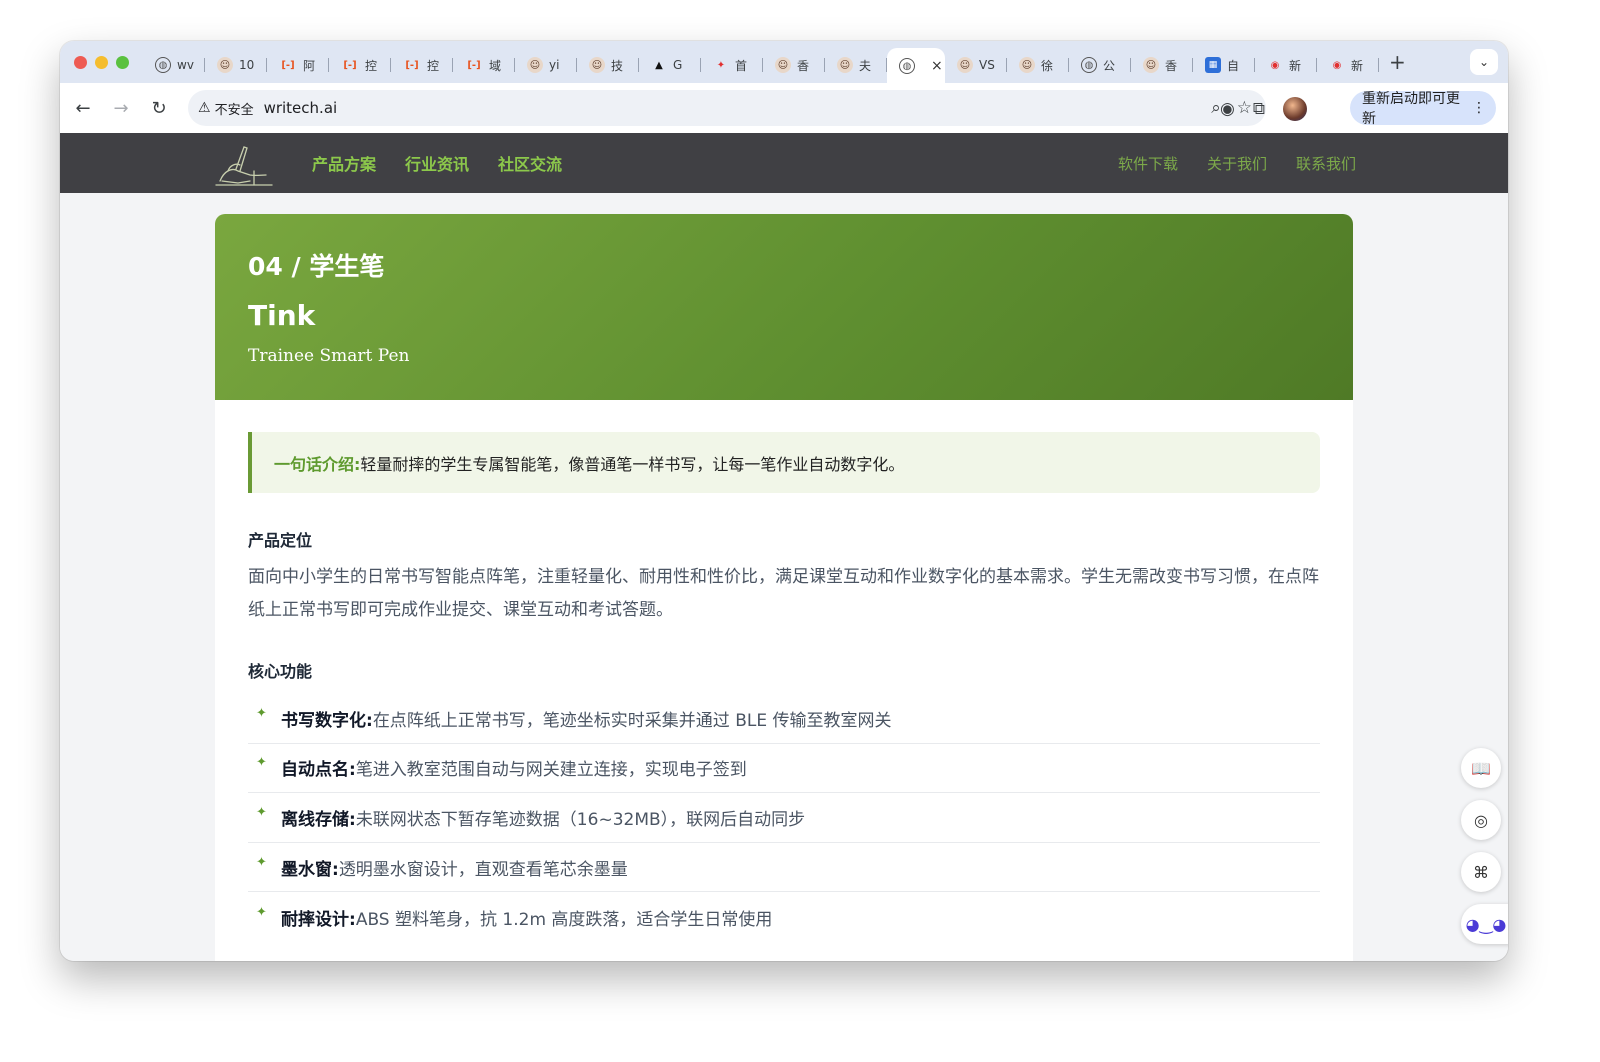 This screenshot has width=1600, height=1062. Describe the element at coordinates (670, 65) in the screenshot. I see `browser-tab: ▲ G` at that location.